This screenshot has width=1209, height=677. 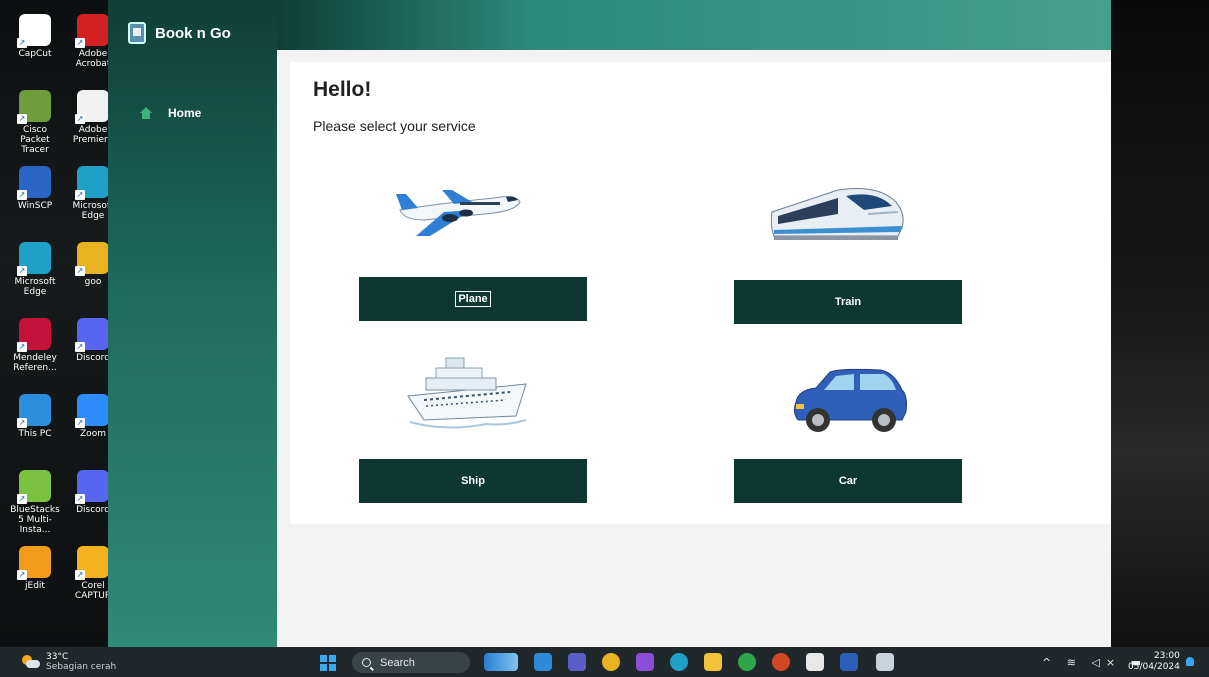 I want to click on desktop-shortcut-label: This PC, so click(x=35, y=434).